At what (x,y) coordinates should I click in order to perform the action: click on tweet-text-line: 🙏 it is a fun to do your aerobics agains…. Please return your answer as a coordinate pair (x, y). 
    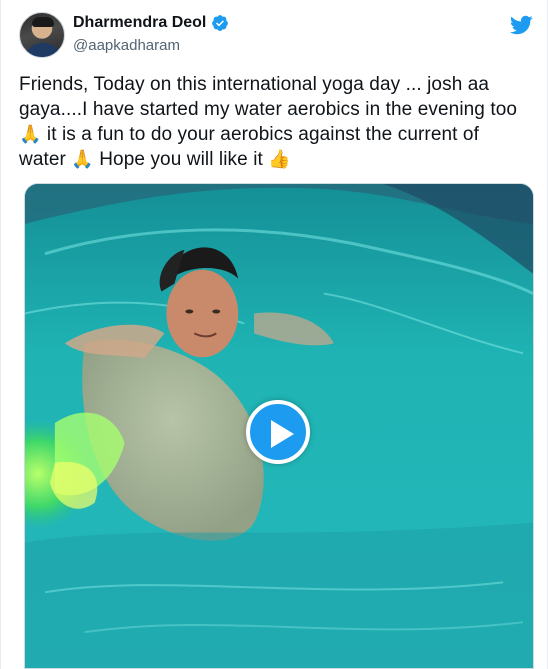
    Looking at the image, I should click on (277, 134).